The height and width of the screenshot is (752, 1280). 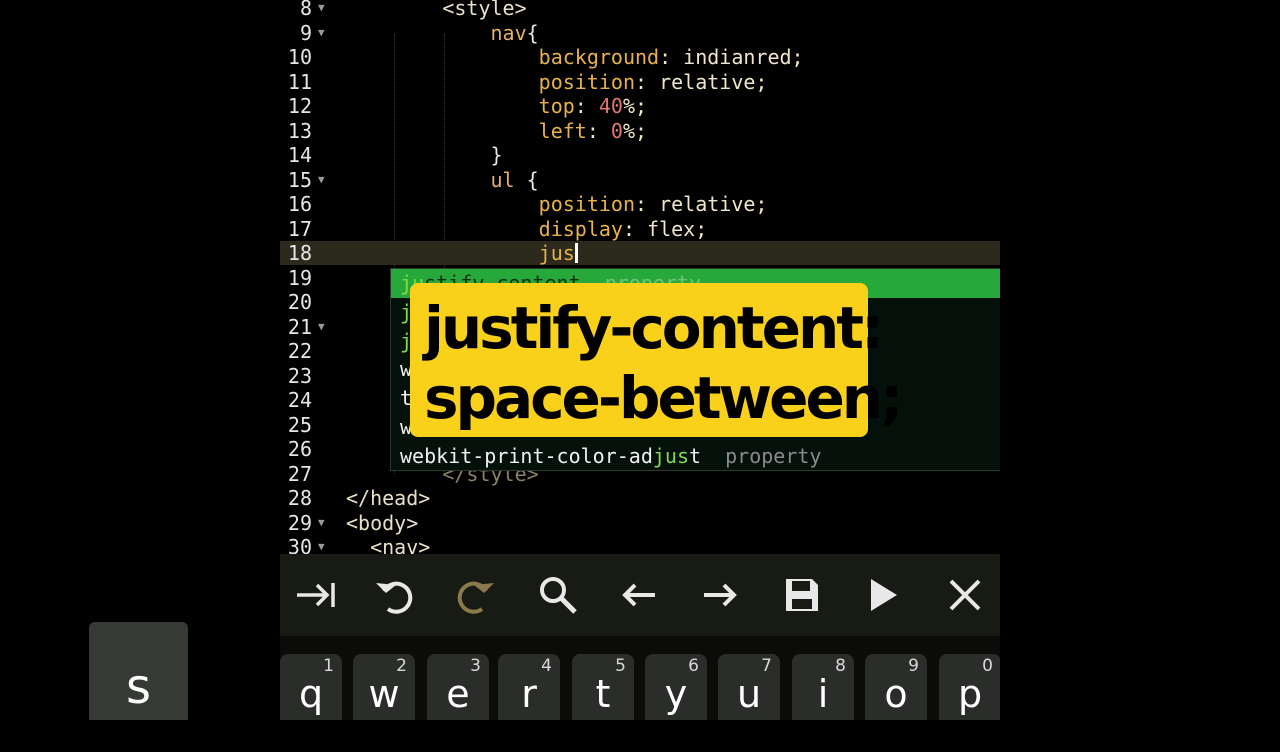 I want to click on code-token: <body>, so click(x=382, y=522).